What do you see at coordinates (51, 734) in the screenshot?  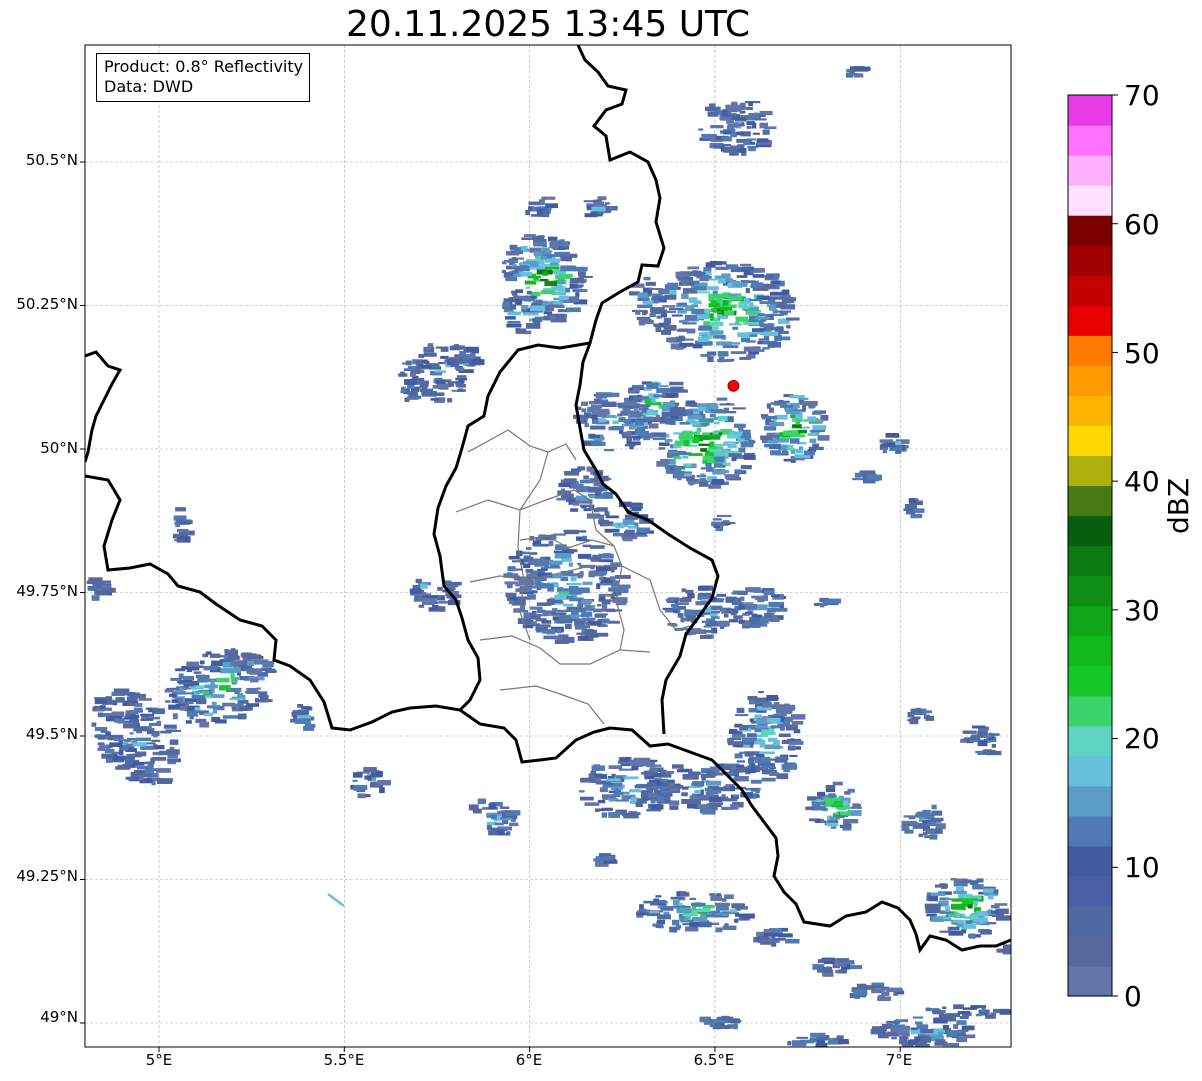 I see `lat-label: 49.5°N` at bounding box center [51, 734].